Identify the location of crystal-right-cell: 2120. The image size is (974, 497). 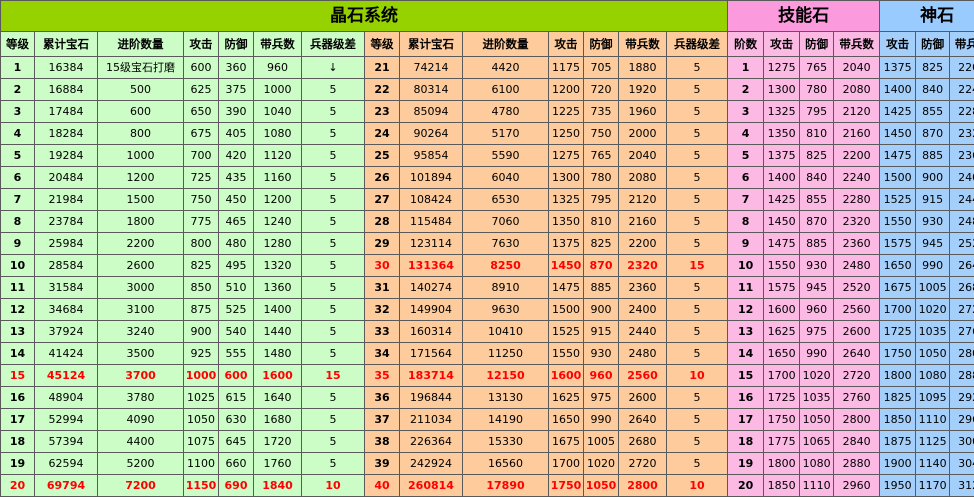
(643, 200).